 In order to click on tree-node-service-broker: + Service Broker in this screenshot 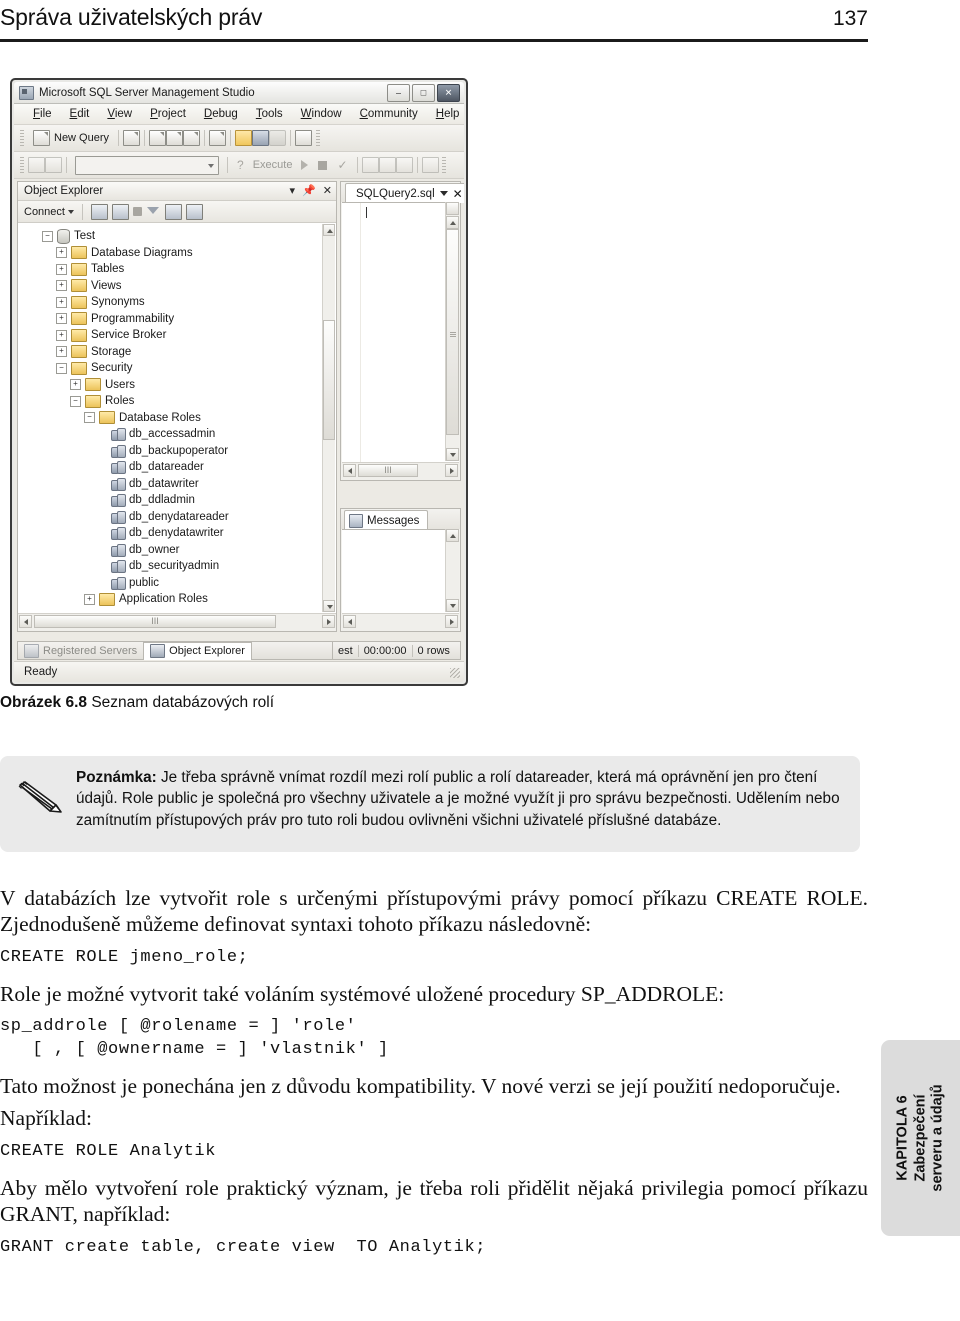, I will do `click(177, 335)`.